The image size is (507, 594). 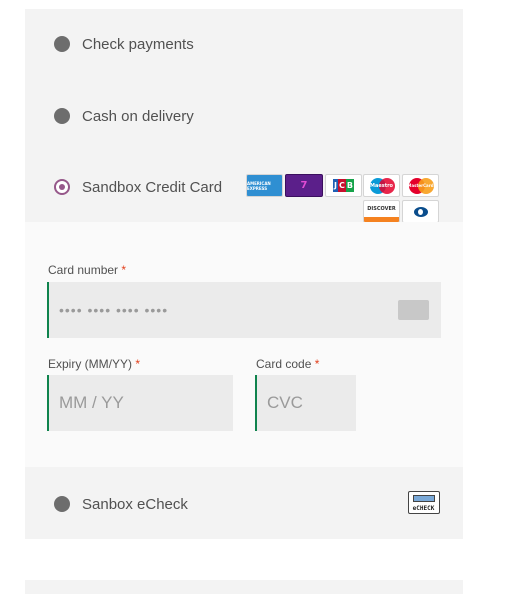 I want to click on echeck-panel: Sanbox eCheck eCHECK, so click(x=244, y=503).